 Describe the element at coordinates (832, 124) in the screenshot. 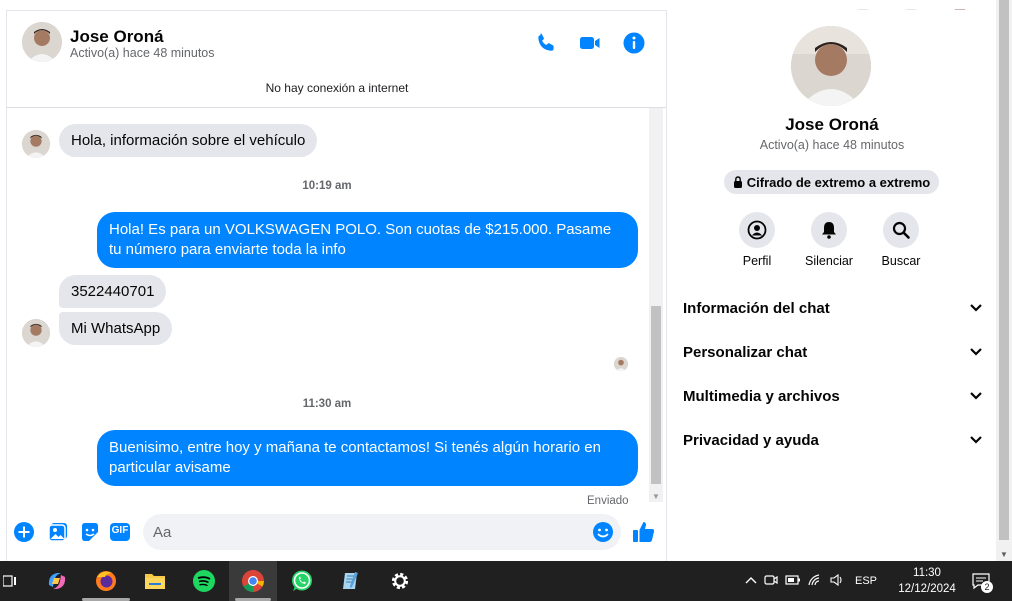

I see `contact-profile-name: Jose Oroná` at that location.